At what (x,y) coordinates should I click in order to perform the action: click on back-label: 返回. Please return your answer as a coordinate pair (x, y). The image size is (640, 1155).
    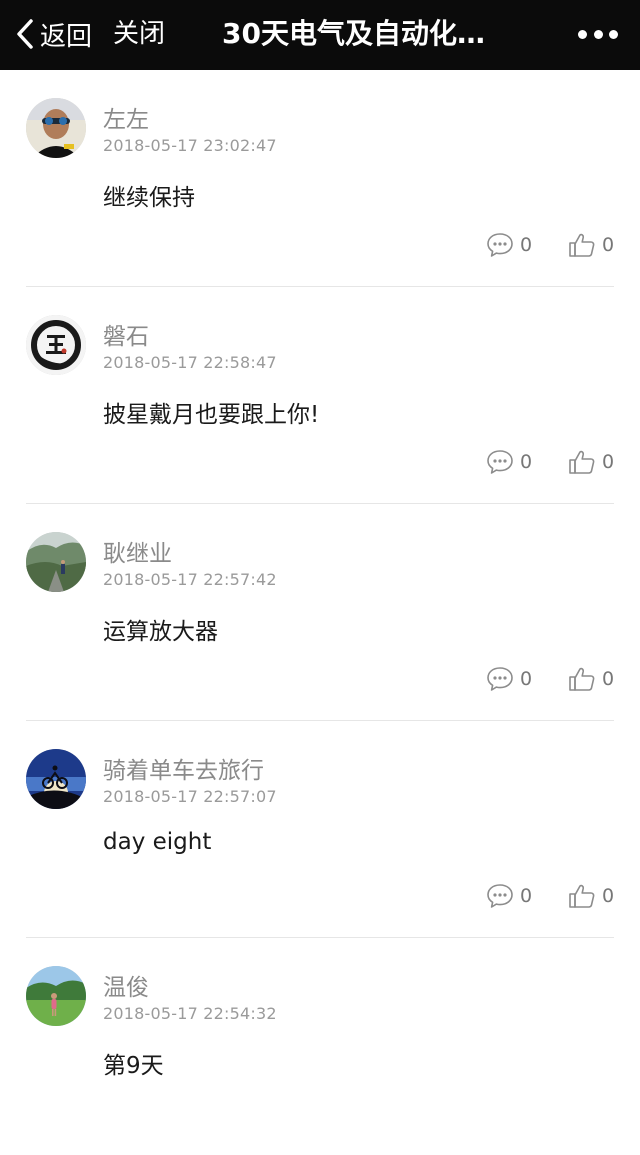
    Looking at the image, I should click on (66, 36).